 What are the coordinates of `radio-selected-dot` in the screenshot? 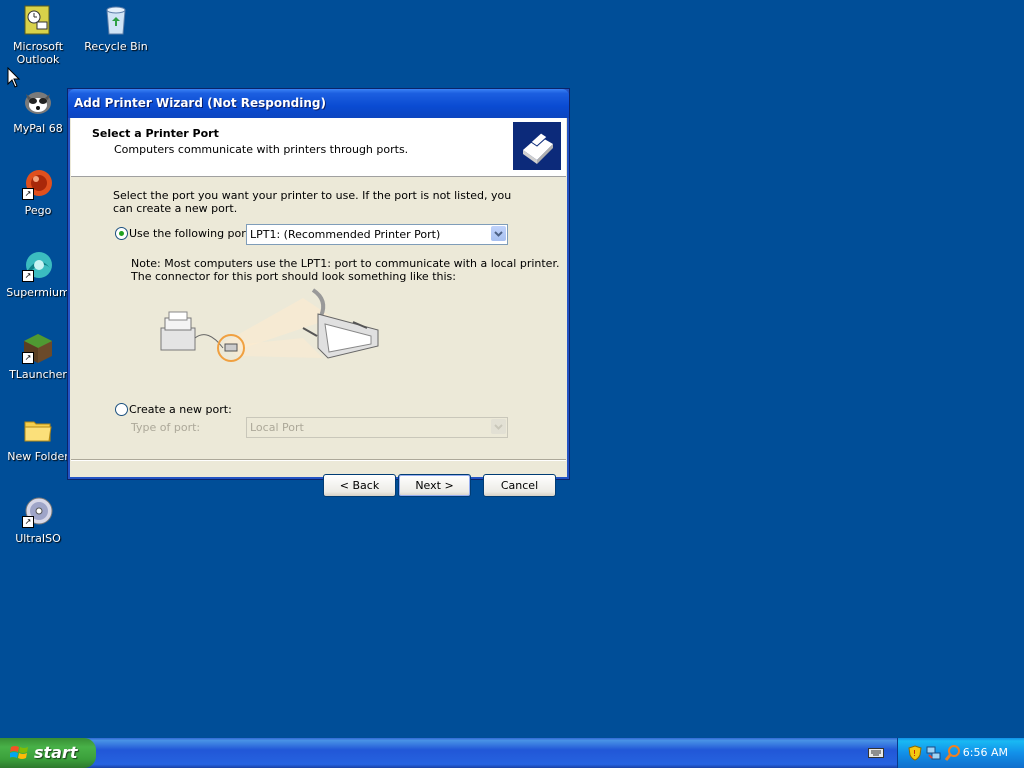 It's located at (121, 233).